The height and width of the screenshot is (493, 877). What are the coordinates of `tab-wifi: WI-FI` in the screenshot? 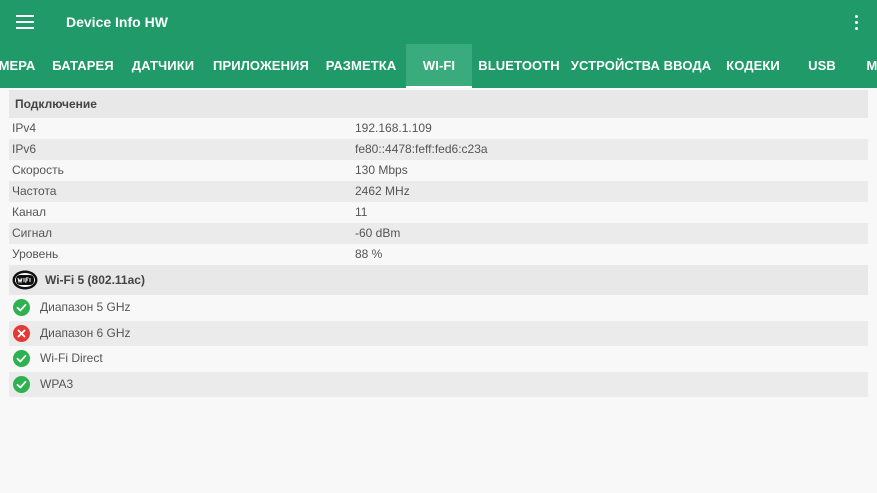 It's located at (439, 66).